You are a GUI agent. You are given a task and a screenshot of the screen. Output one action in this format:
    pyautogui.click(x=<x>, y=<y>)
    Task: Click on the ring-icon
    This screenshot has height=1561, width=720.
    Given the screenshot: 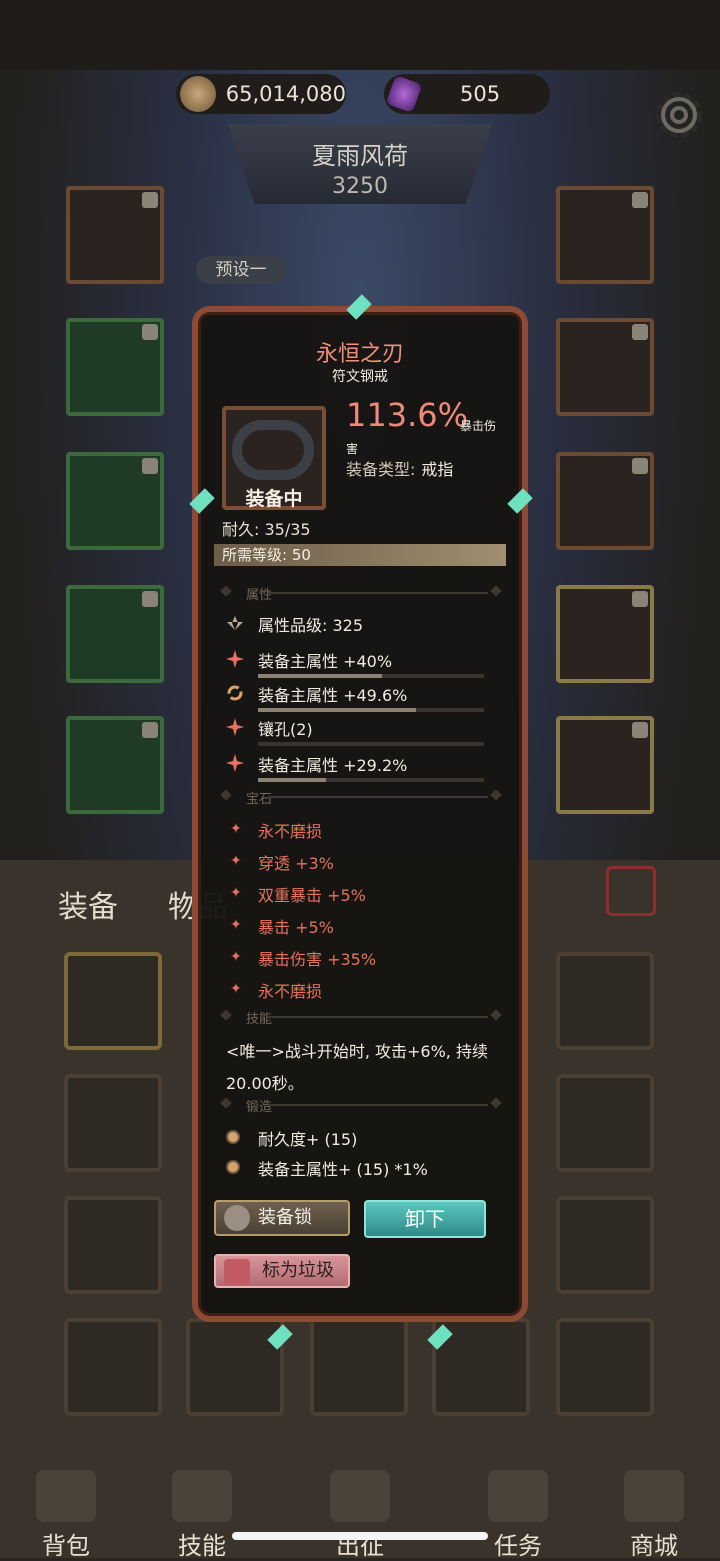 What is the action you would take?
    pyautogui.click(x=273, y=450)
    